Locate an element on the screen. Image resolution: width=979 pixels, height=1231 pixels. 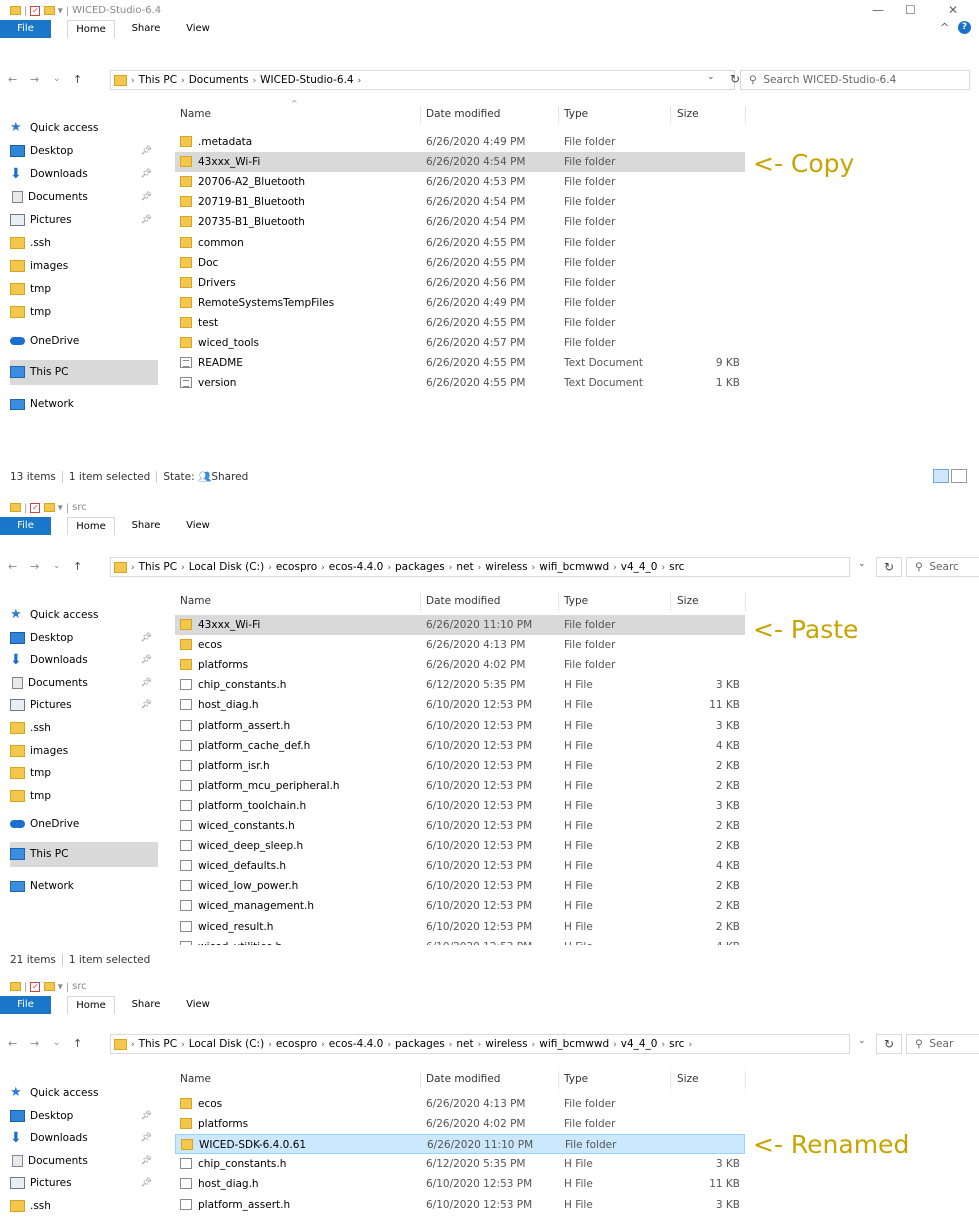
customize-toolbar-icon: ▾ is located at coordinates (60, 508).